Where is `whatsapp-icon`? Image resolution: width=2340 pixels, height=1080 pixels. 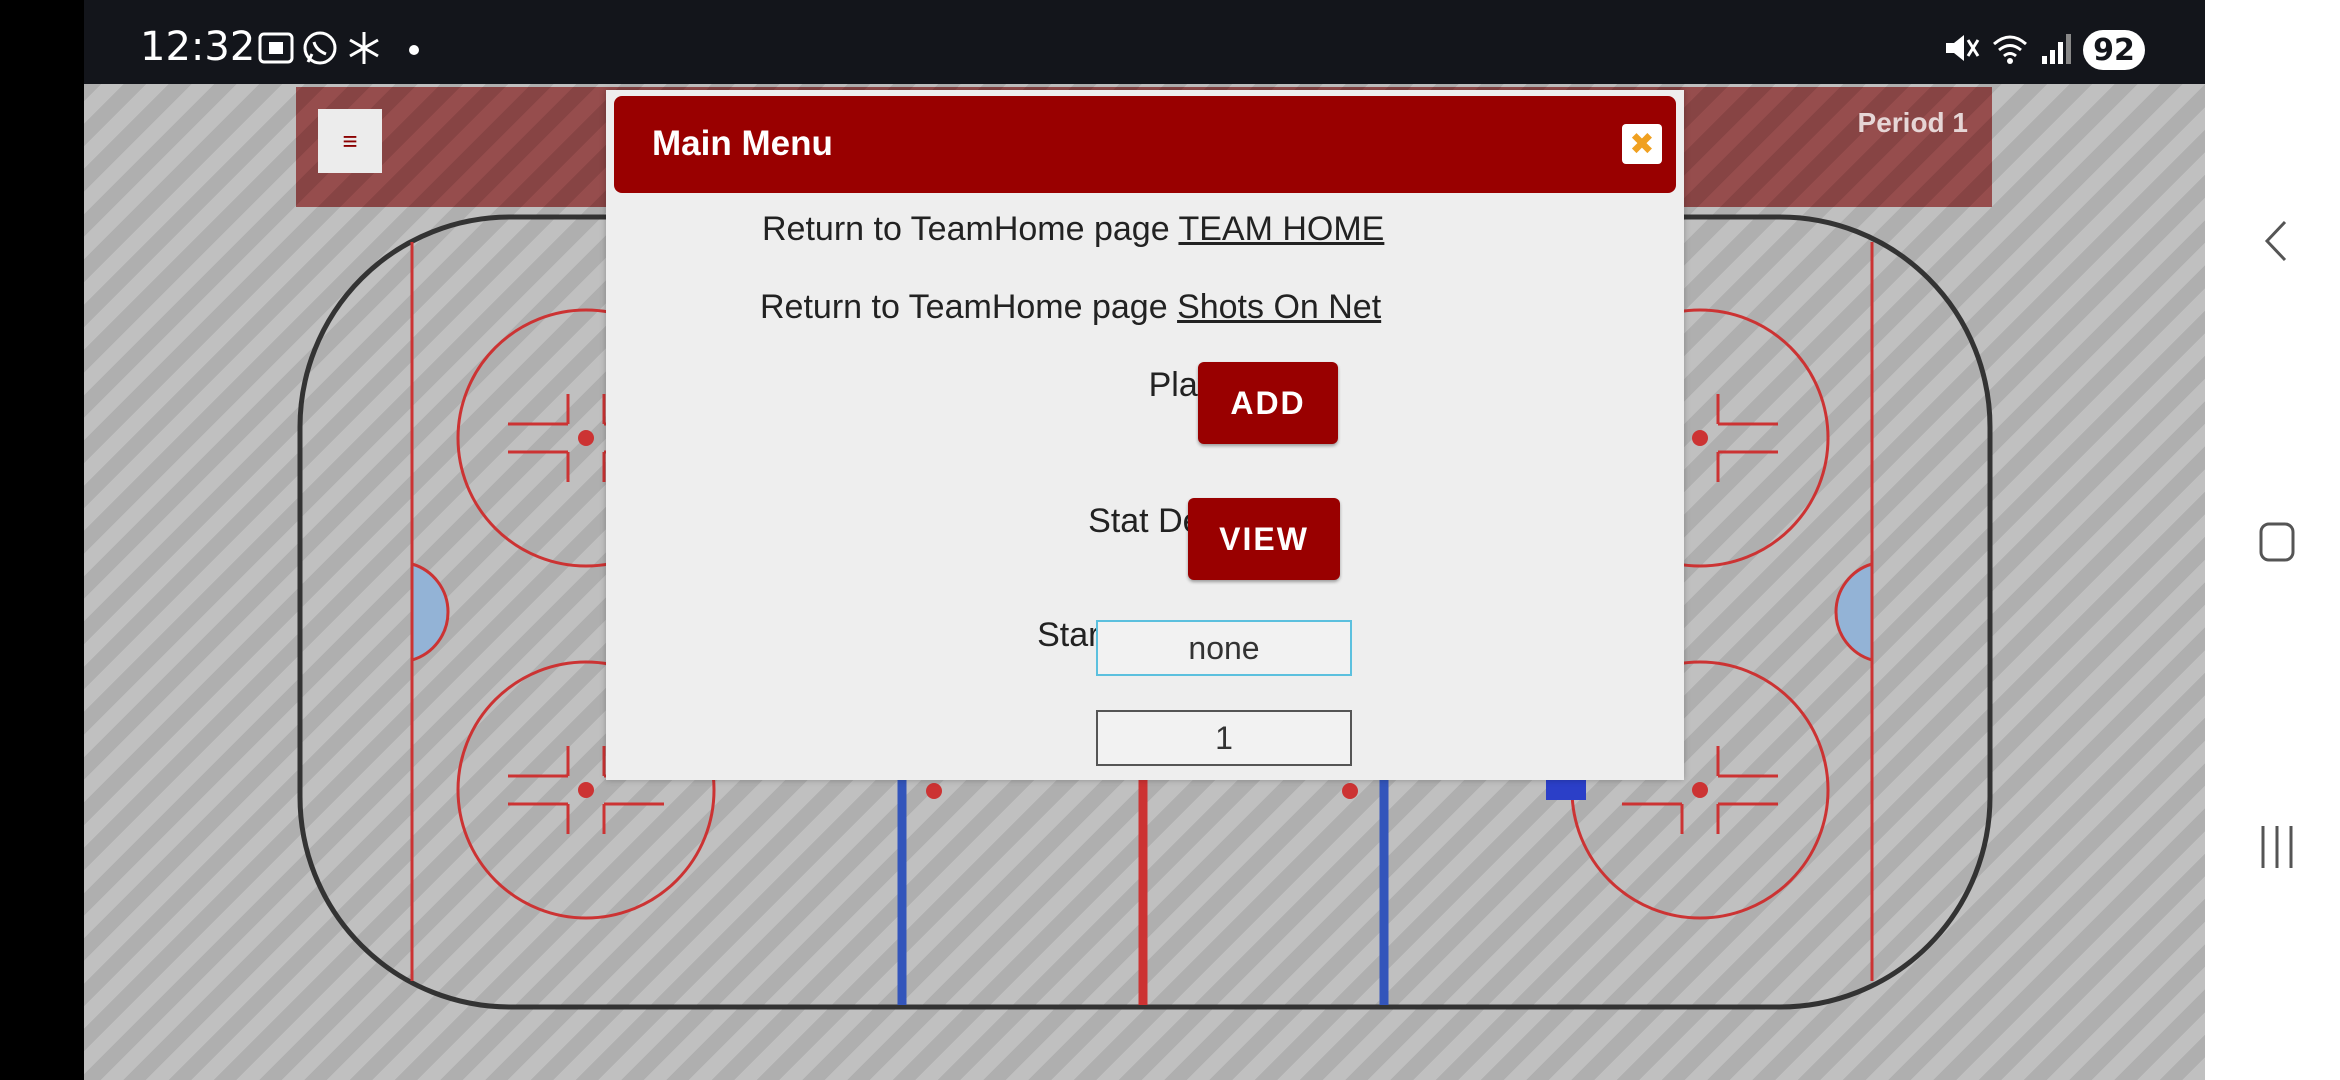
whatsapp-icon is located at coordinates (320, 48).